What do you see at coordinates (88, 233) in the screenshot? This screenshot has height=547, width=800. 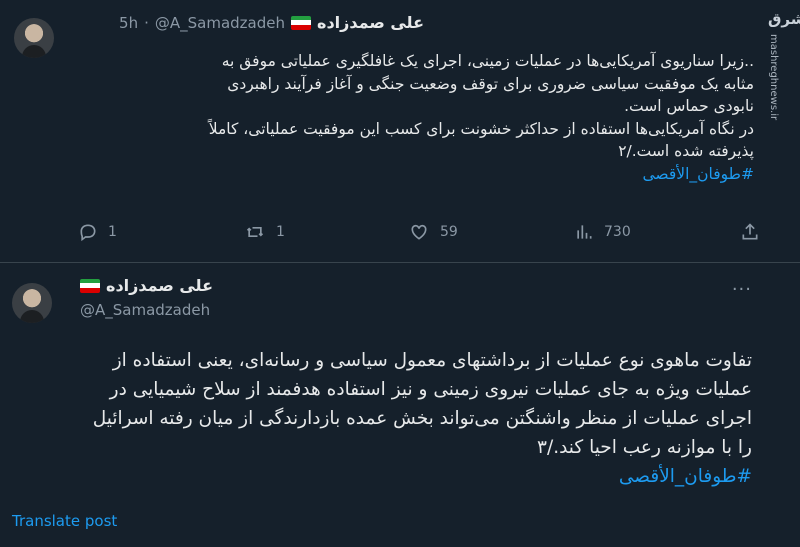 I see `reply-icon` at bounding box center [88, 233].